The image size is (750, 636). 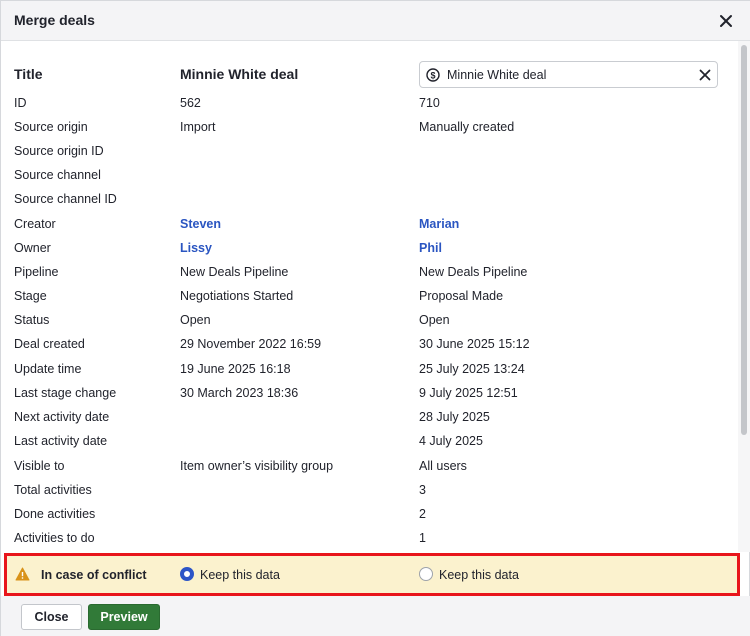 What do you see at coordinates (53, 490) in the screenshot?
I see `field-label: Total activities` at bounding box center [53, 490].